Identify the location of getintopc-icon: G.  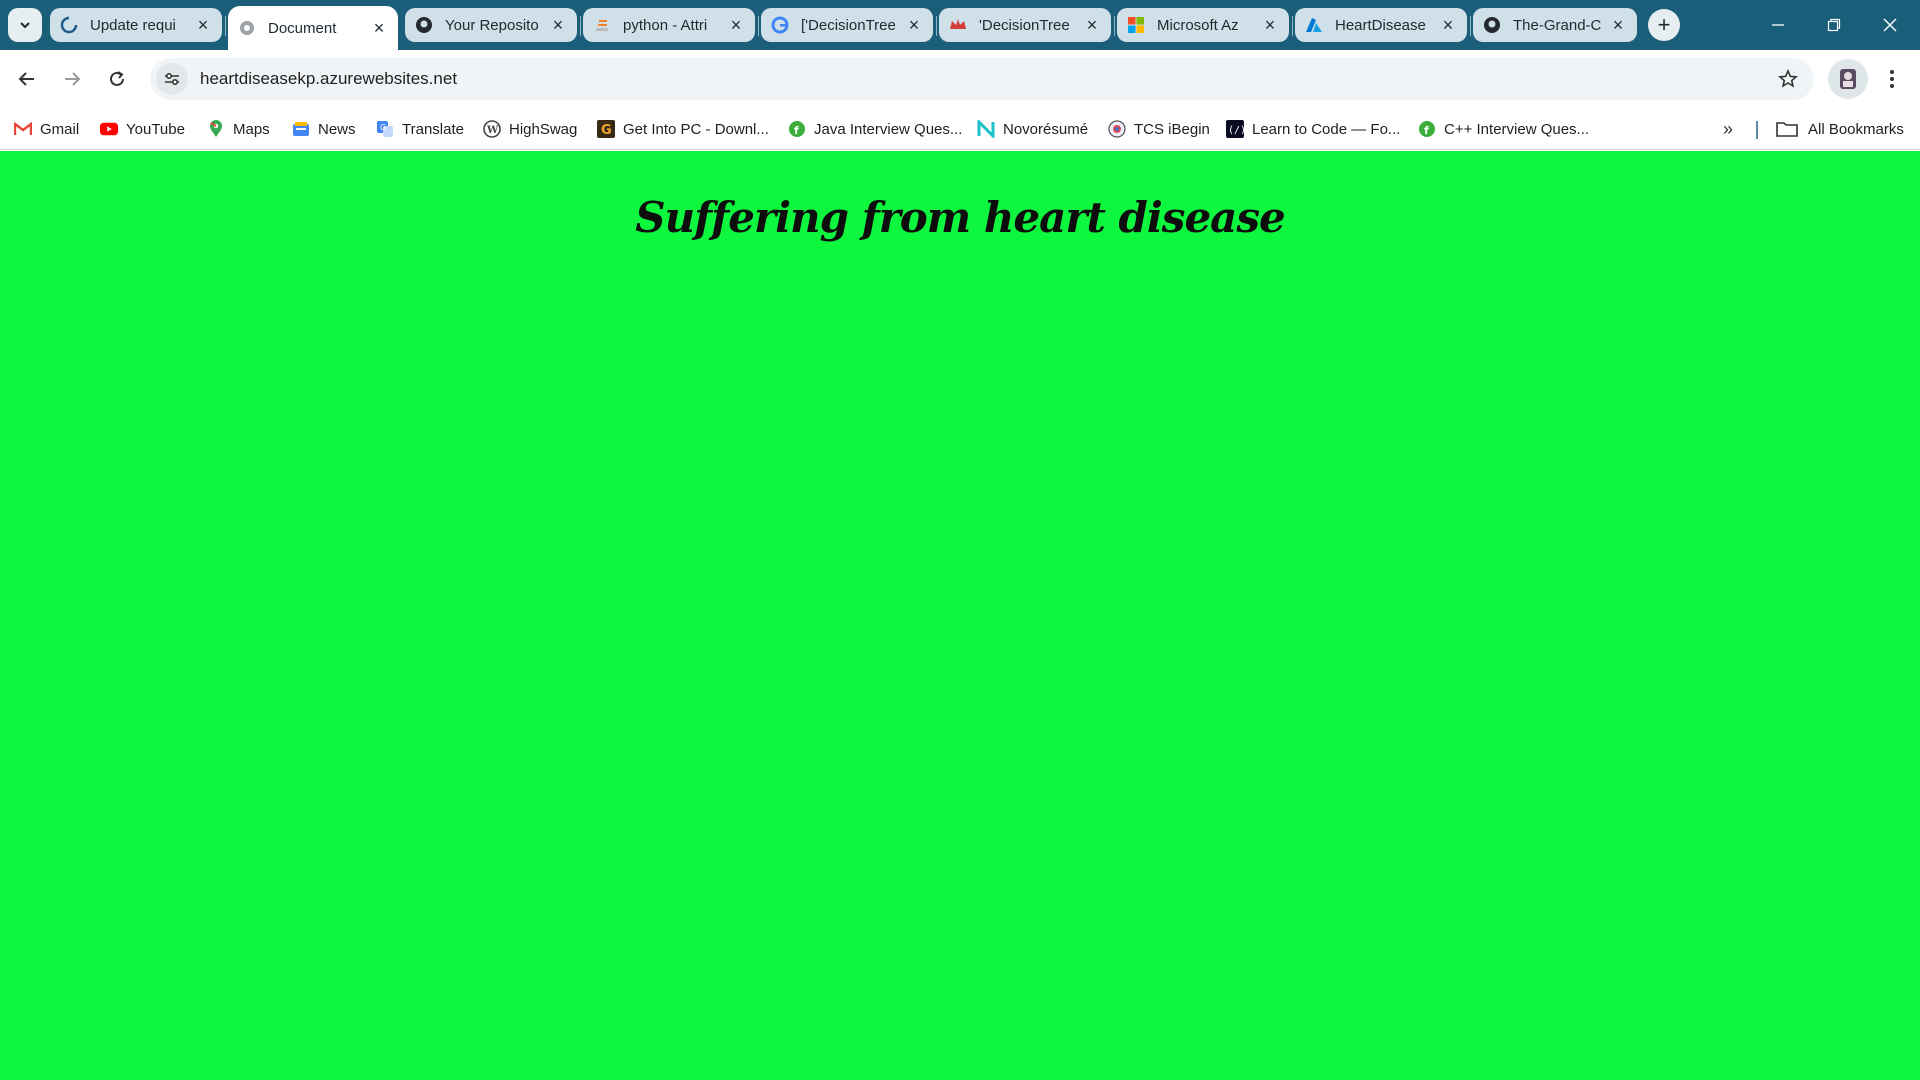
(606, 129).